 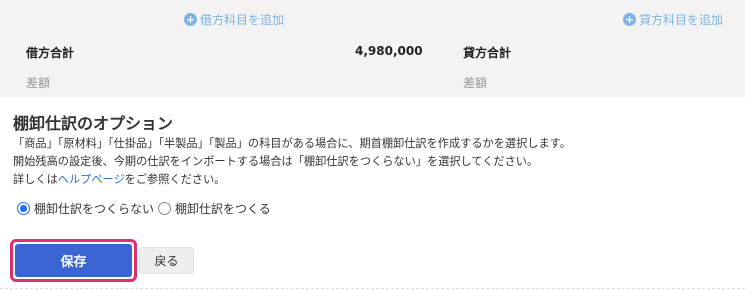 I want to click on radio-create-label: 棚卸仕訳をつくる, so click(x=223, y=208).